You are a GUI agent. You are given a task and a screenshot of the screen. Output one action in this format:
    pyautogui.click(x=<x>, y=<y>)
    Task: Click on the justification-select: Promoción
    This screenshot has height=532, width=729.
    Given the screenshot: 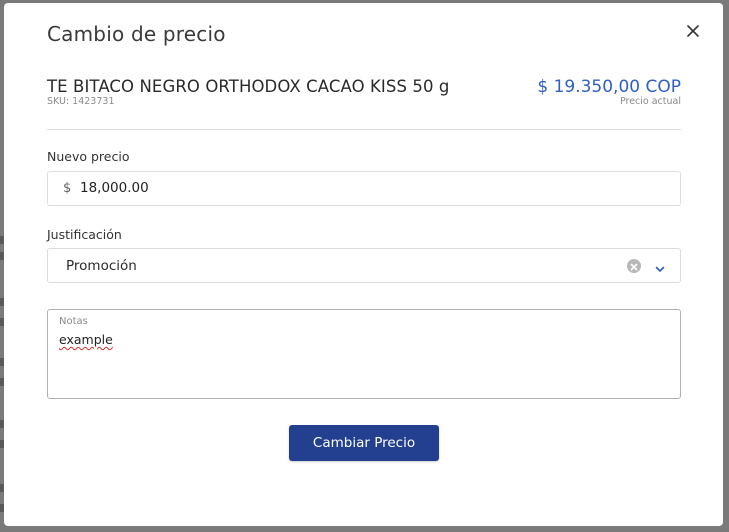 What is the action you would take?
    pyautogui.click(x=364, y=265)
    